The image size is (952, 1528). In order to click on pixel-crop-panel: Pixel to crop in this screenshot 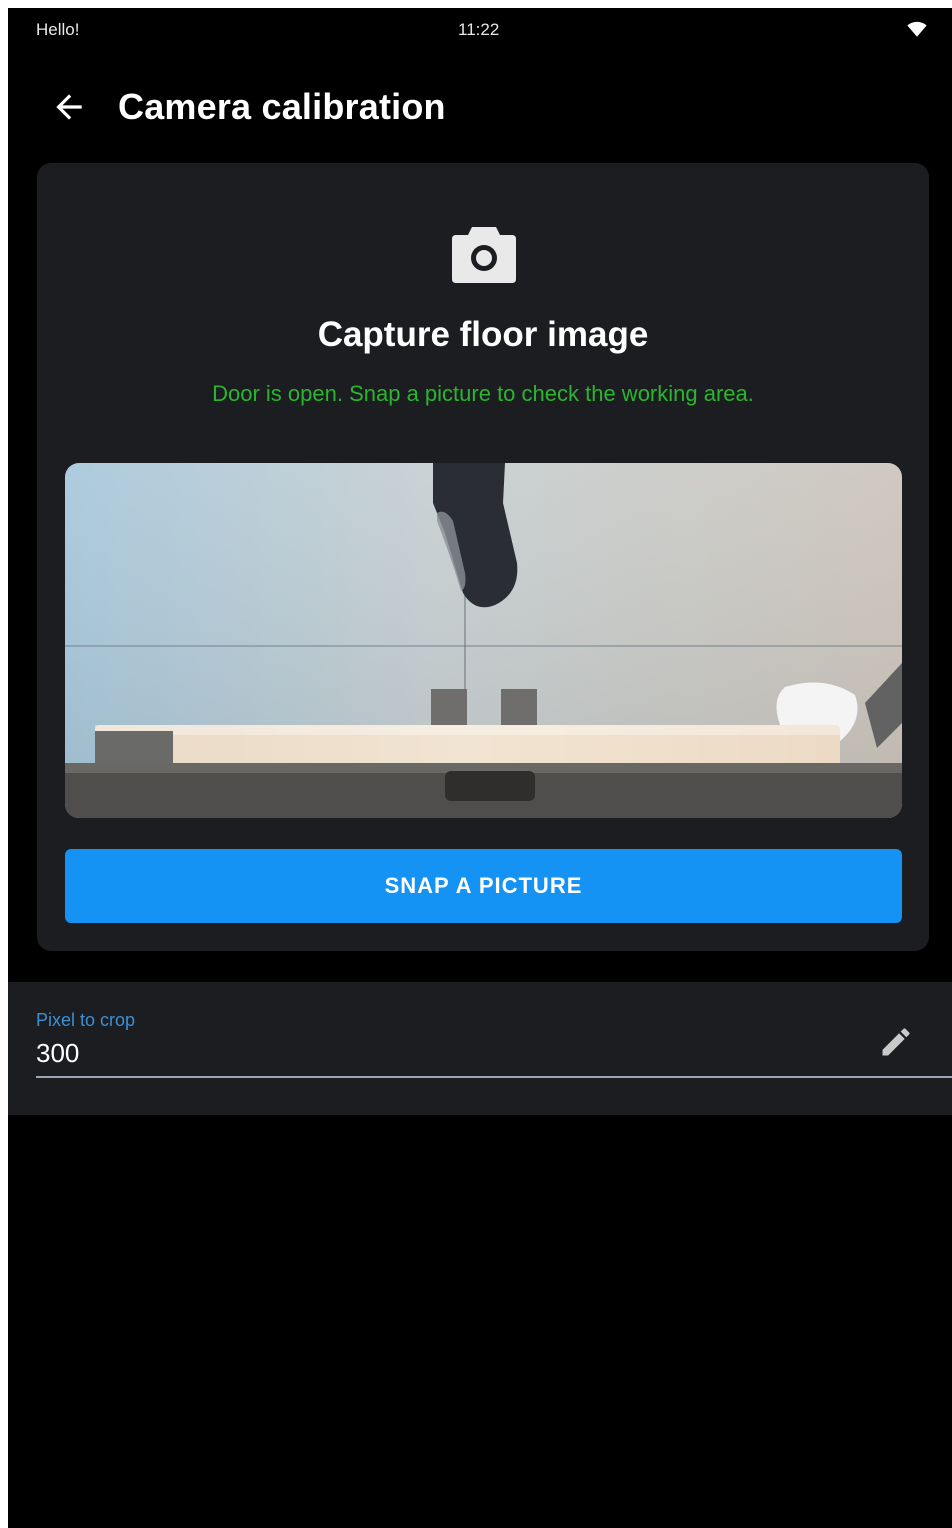, I will do `click(480, 1048)`.